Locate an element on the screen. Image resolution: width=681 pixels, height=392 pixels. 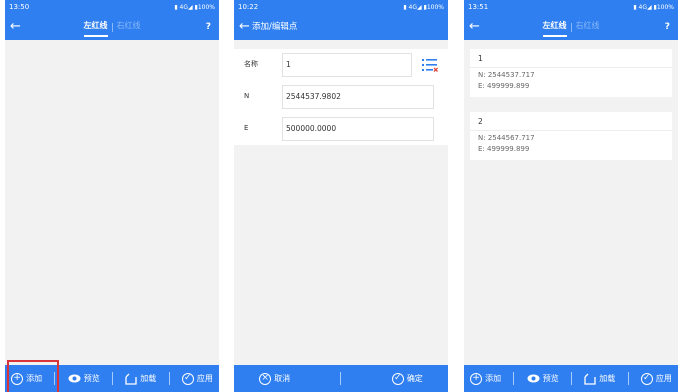
e-coordinate-input: 500000.0000 is located at coordinates (358, 129).